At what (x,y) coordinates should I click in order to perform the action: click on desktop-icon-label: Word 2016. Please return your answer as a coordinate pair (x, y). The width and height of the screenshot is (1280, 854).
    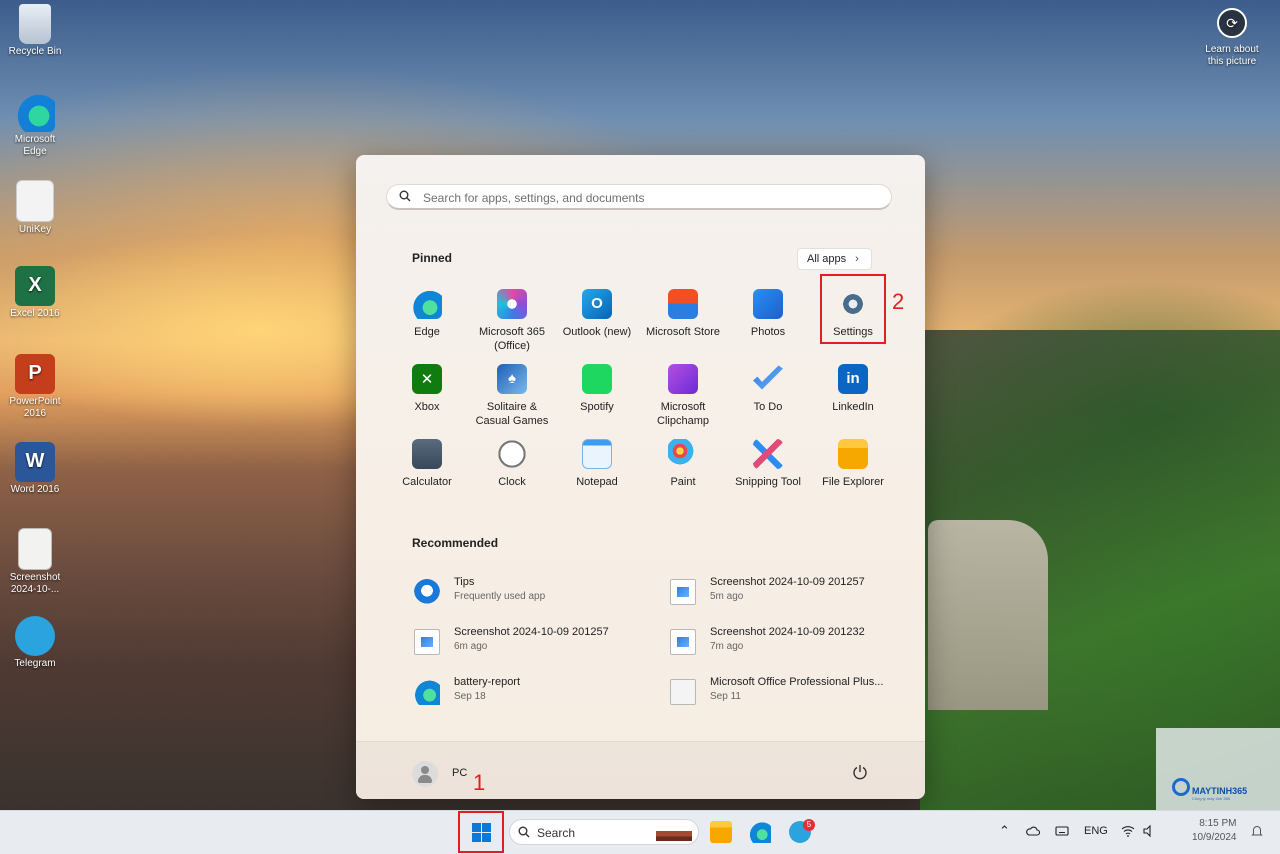
    Looking at the image, I should click on (35, 489).